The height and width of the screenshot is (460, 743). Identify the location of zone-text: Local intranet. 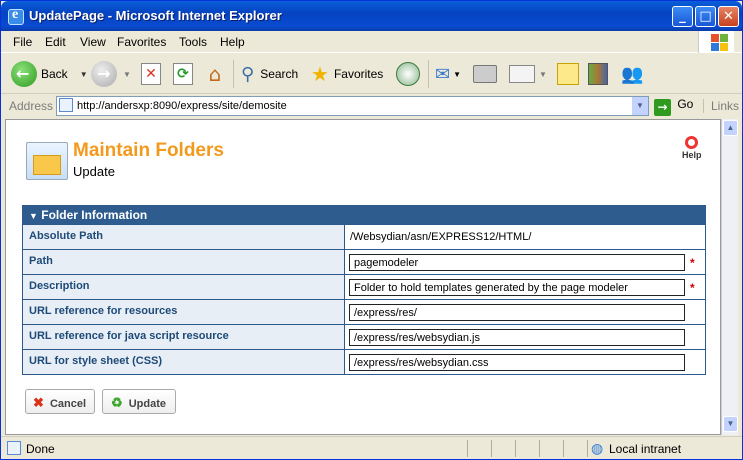
(645, 449).